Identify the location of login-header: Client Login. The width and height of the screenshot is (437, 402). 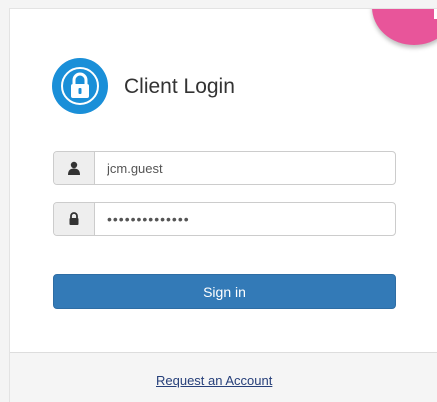
(143, 86).